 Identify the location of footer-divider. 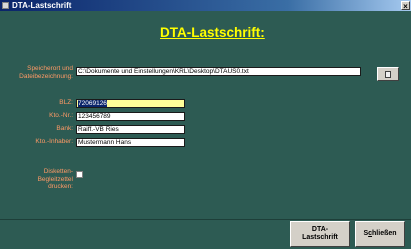
(205, 219).